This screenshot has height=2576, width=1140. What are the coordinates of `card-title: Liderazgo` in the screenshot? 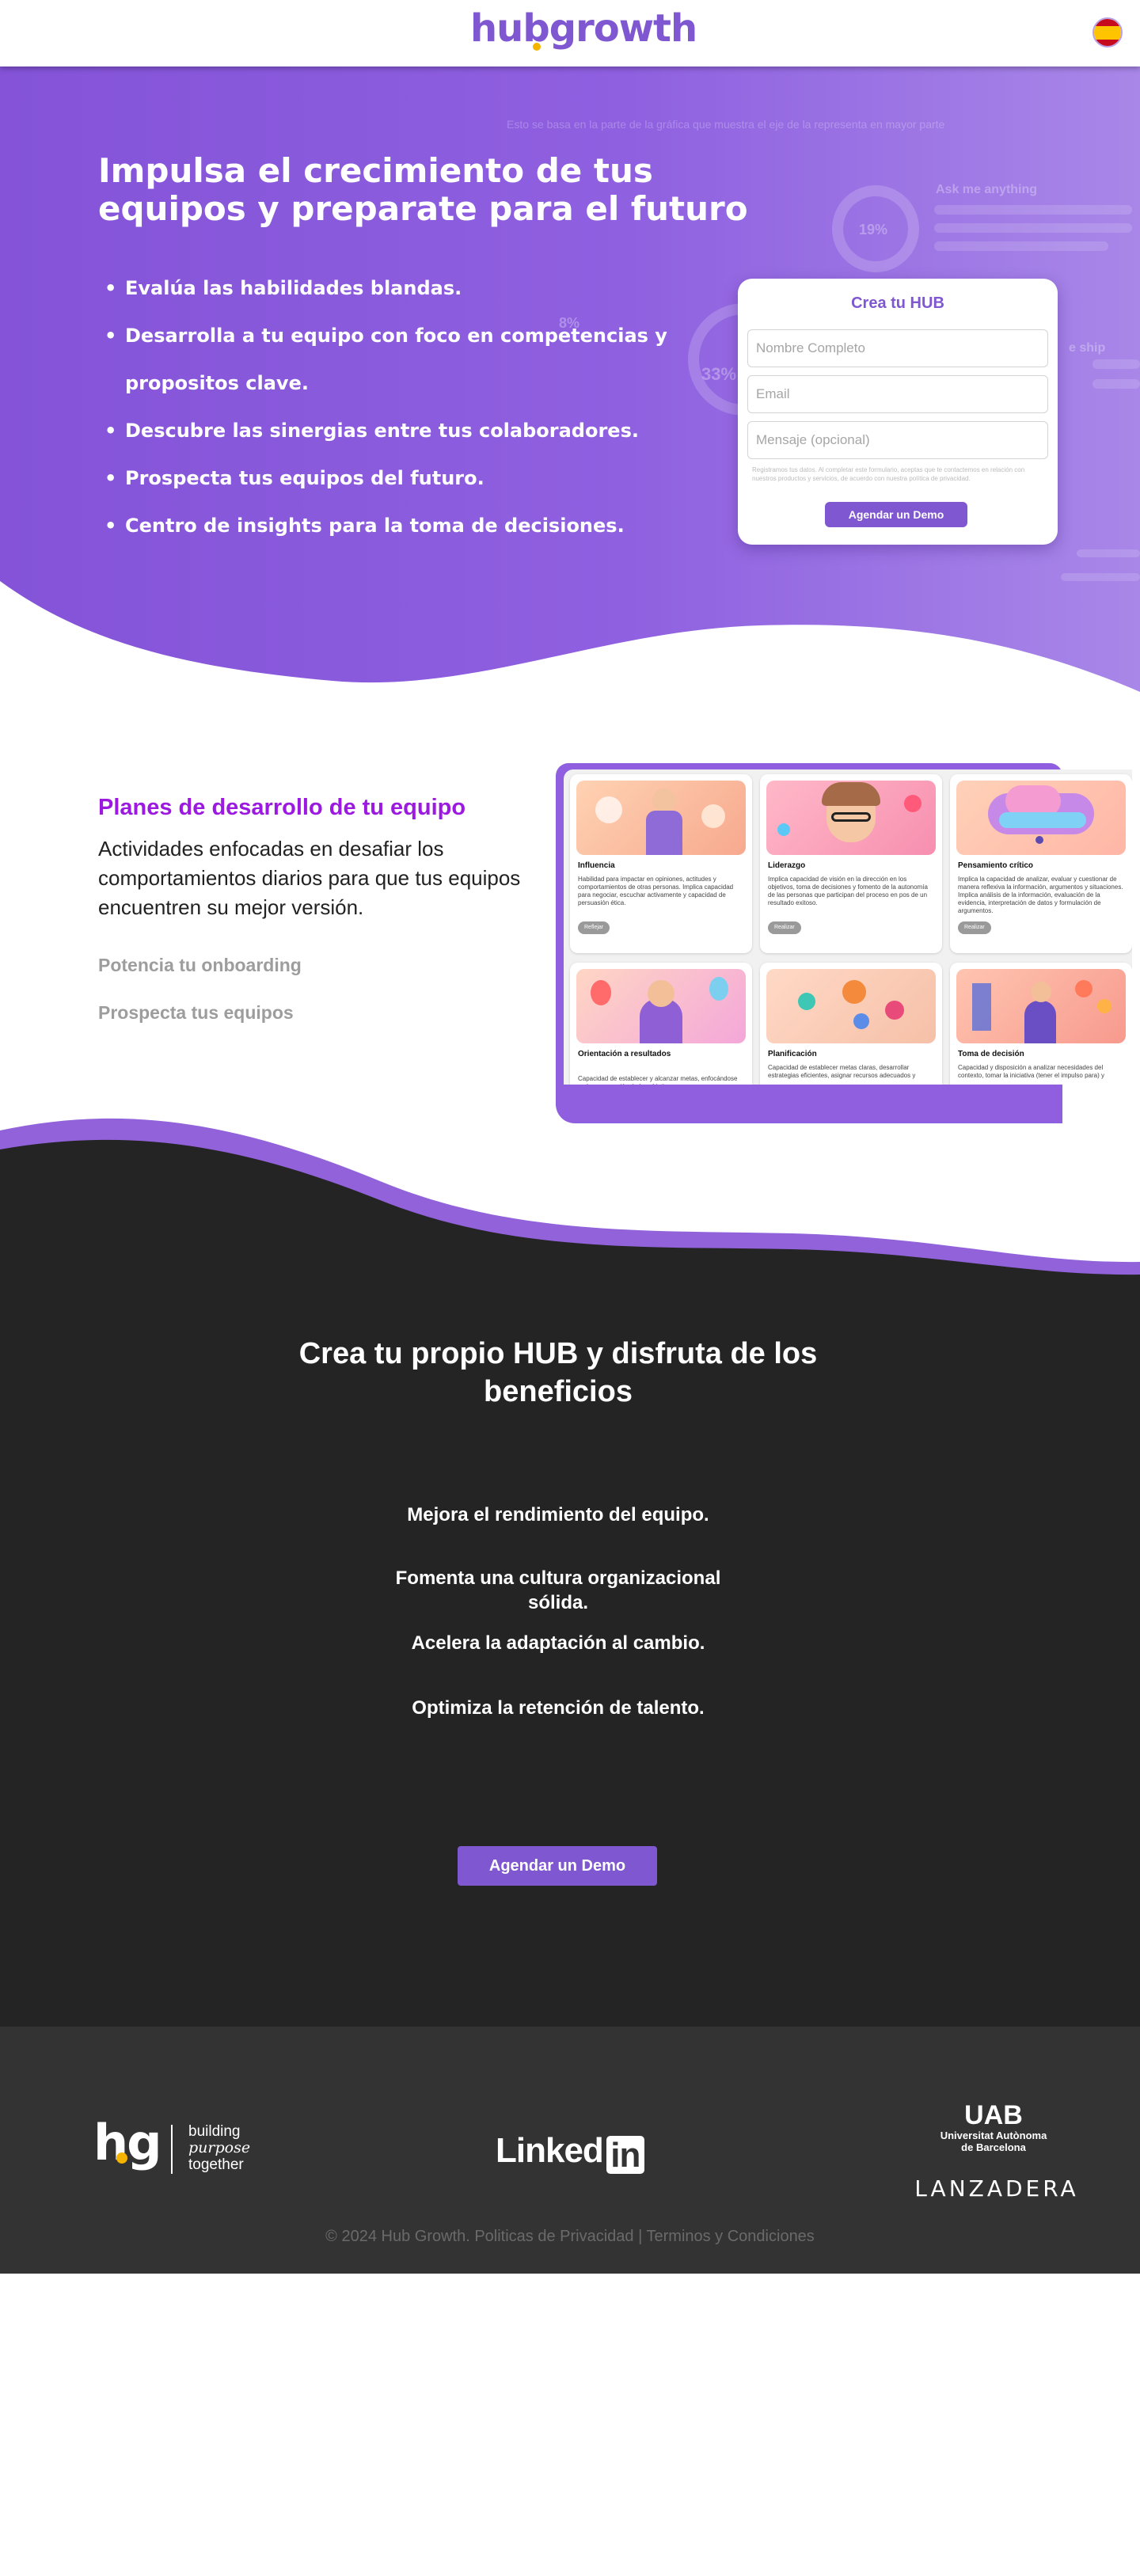 It's located at (787, 866).